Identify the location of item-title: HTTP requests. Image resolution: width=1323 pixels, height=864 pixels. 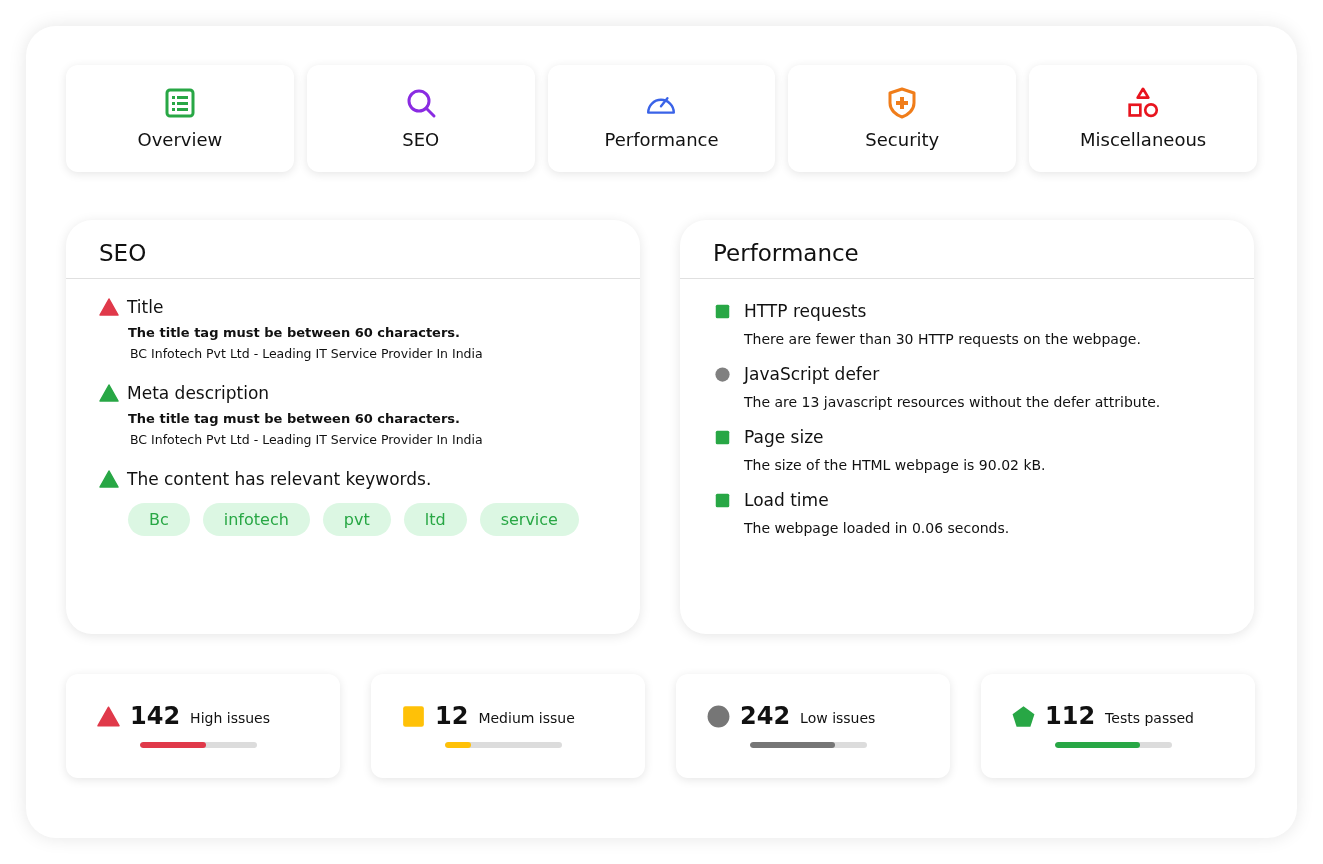
(805, 311).